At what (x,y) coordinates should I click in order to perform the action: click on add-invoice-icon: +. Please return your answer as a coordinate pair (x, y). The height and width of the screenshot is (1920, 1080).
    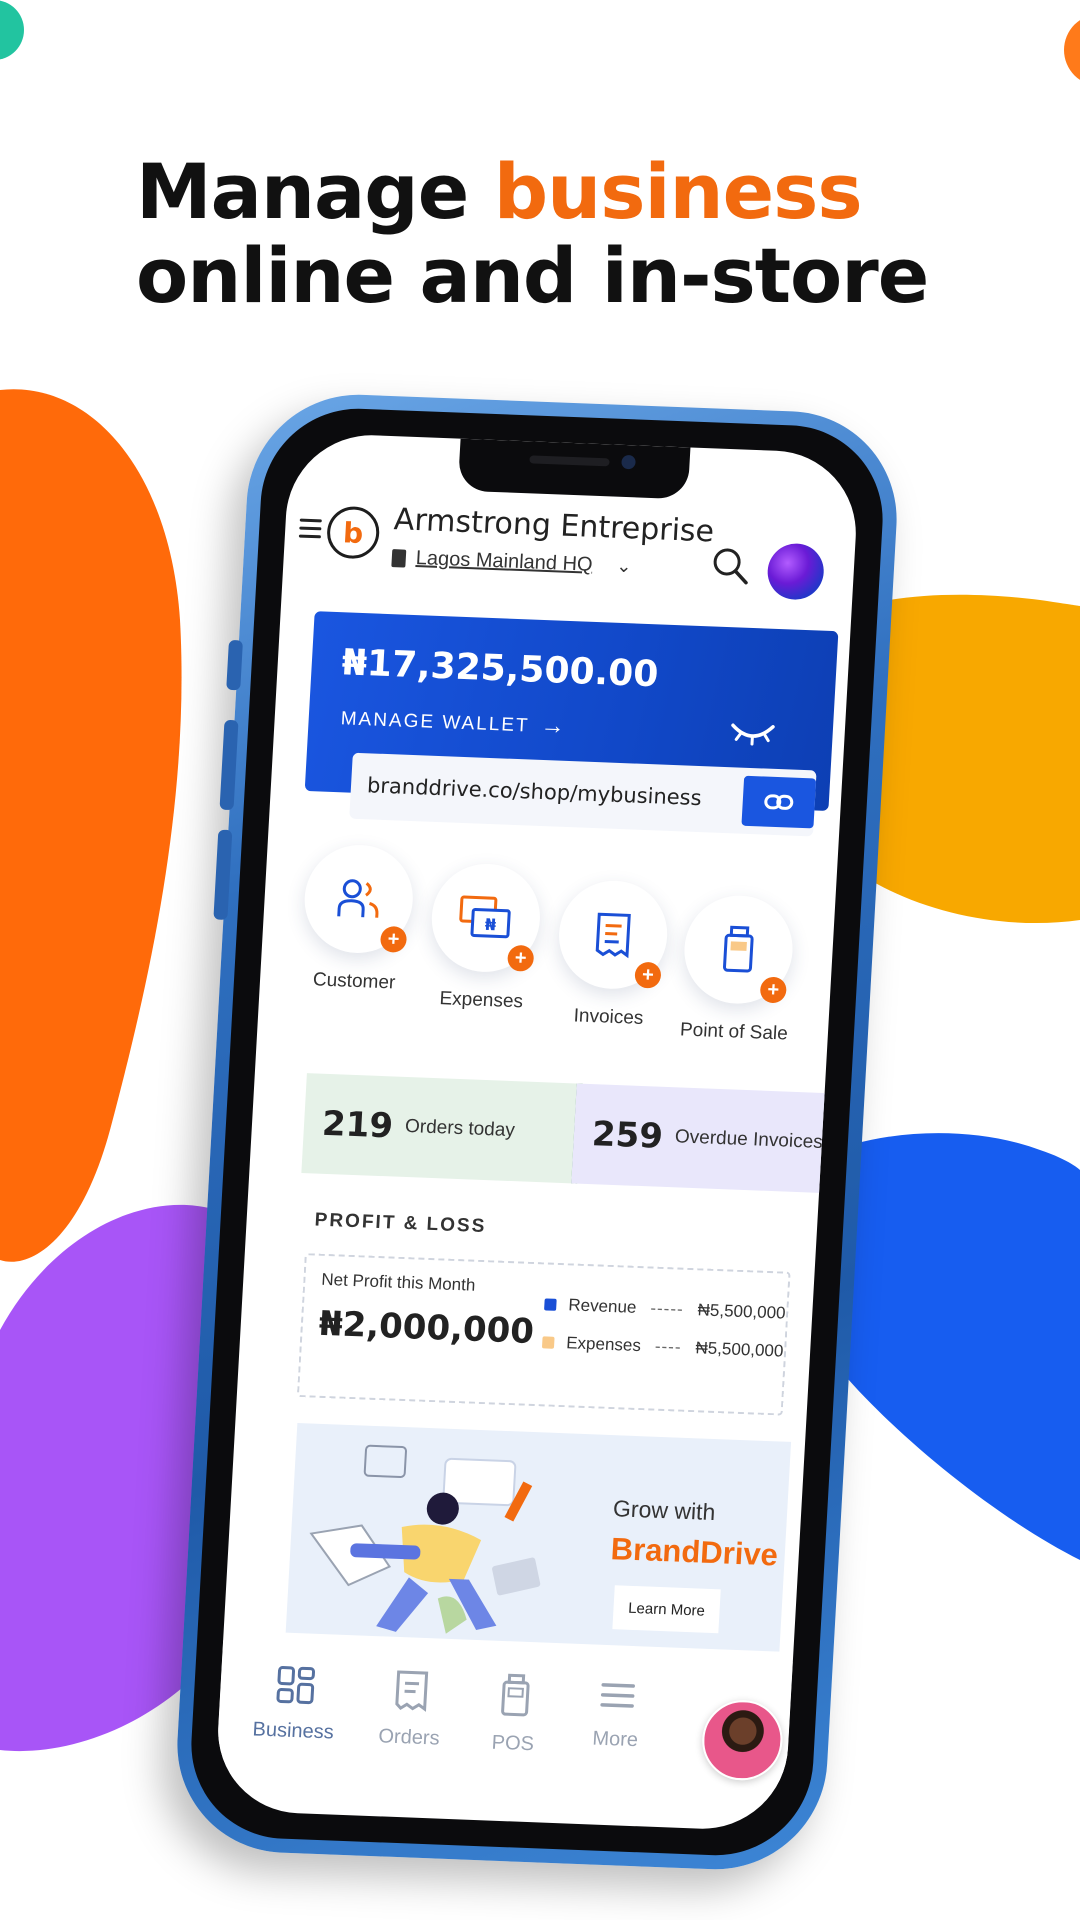
    Looking at the image, I should click on (648, 975).